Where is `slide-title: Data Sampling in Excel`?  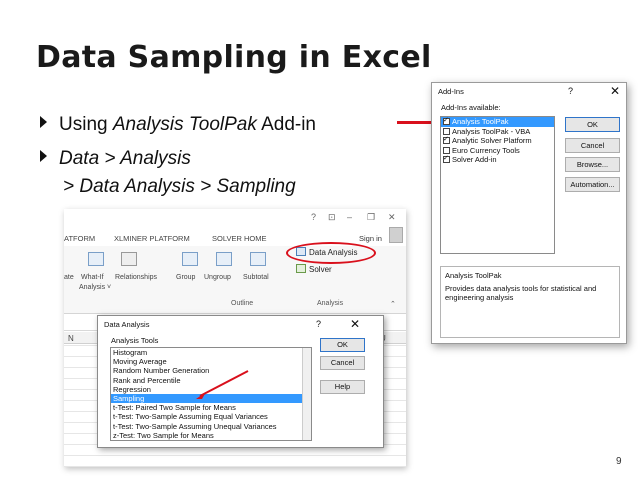
slide-title: Data Sampling in Excel is located at coordinates (234, 57).